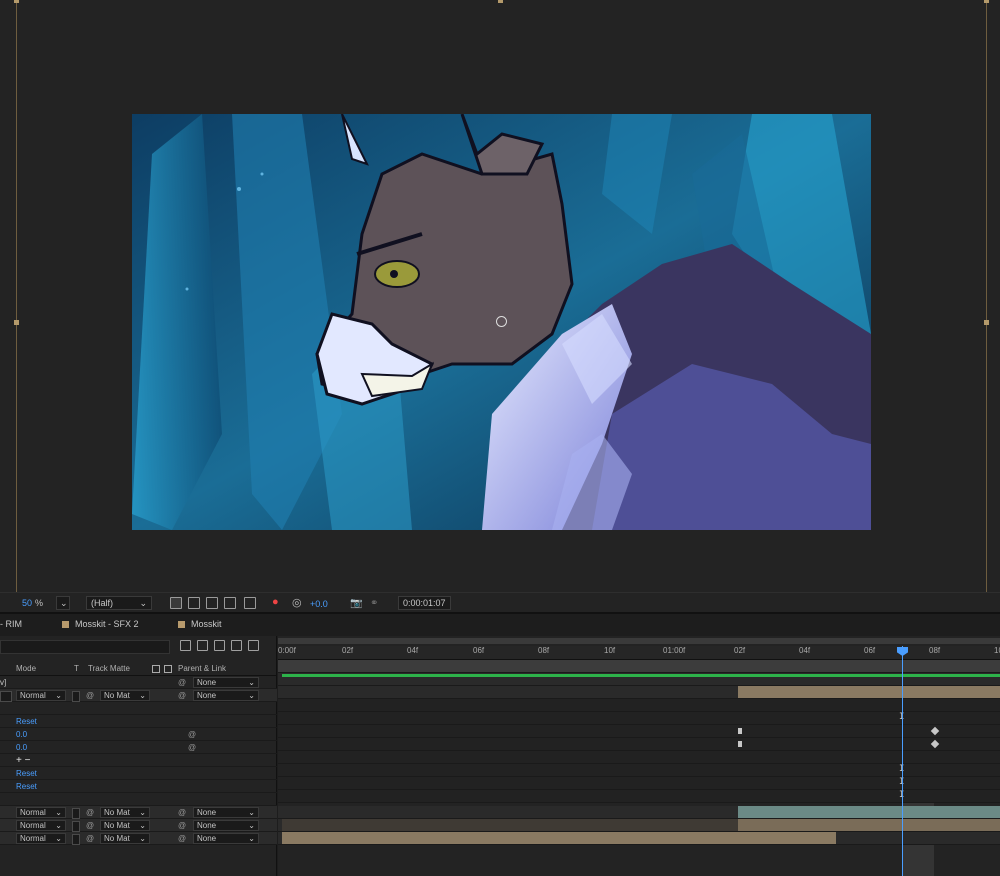  I want to click on tab-mosskit-sfx2: Mosskit - SFX 2, so click(100, 624).